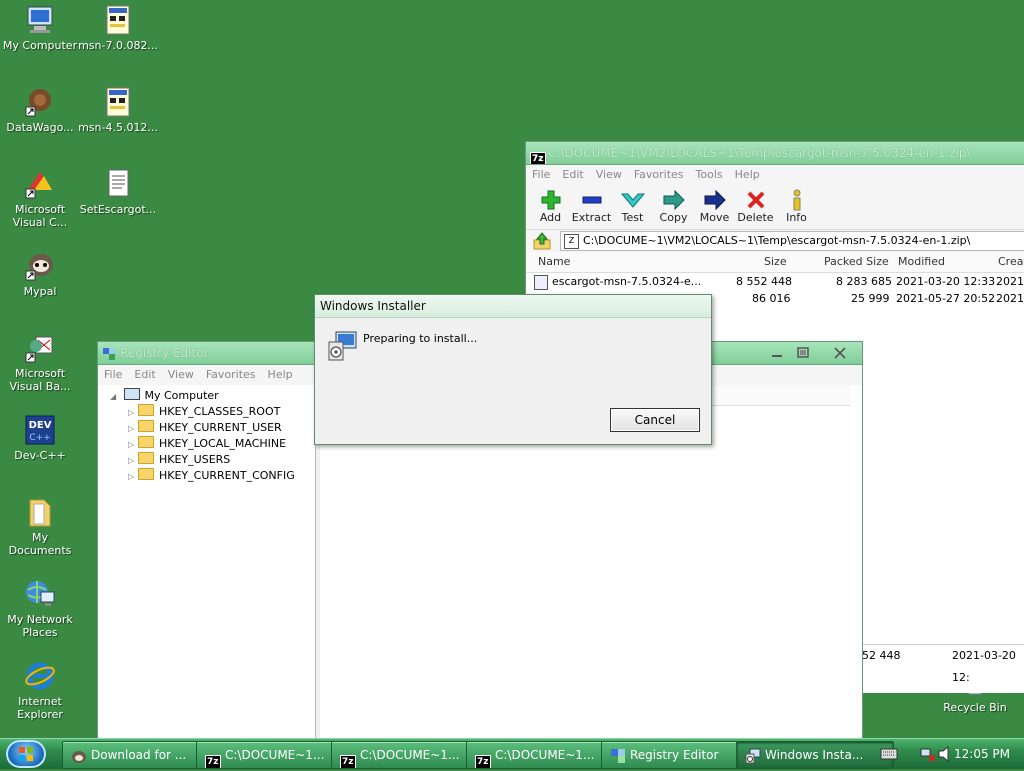 The image size is (1024, 771). Describe the element at coordinates (796, 200) in the screenshot. I see `info-icon` at that location.